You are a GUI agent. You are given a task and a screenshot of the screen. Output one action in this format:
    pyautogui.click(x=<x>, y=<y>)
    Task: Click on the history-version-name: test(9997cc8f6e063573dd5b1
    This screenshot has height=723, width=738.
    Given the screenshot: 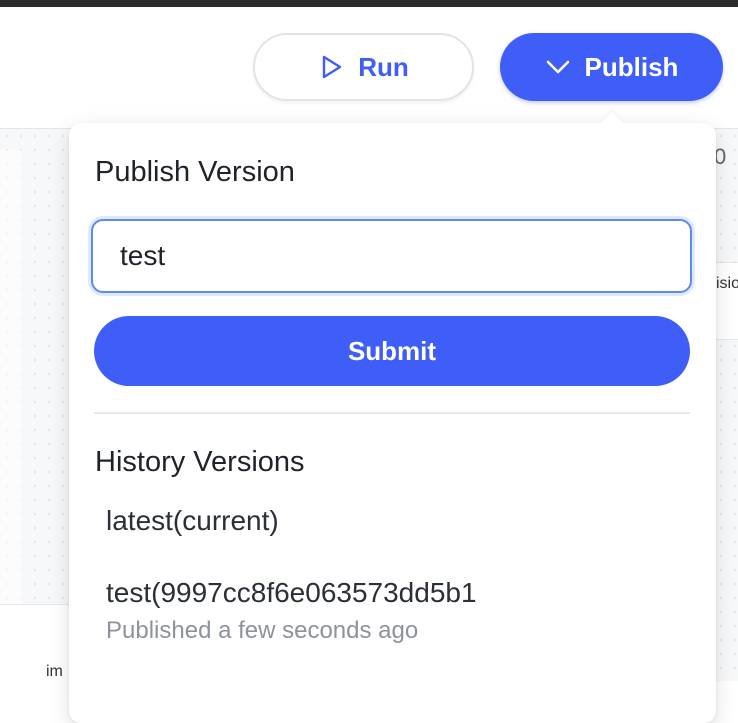 What is the action you would take?
    pyautogui.click(x=291, y=592)
    